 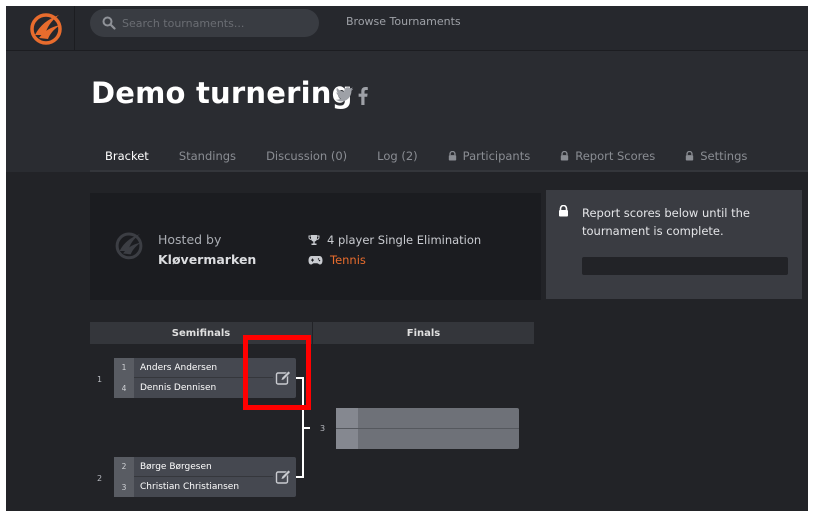 I want to click on page-title: Demo turnering, so click(x=222, y=93).